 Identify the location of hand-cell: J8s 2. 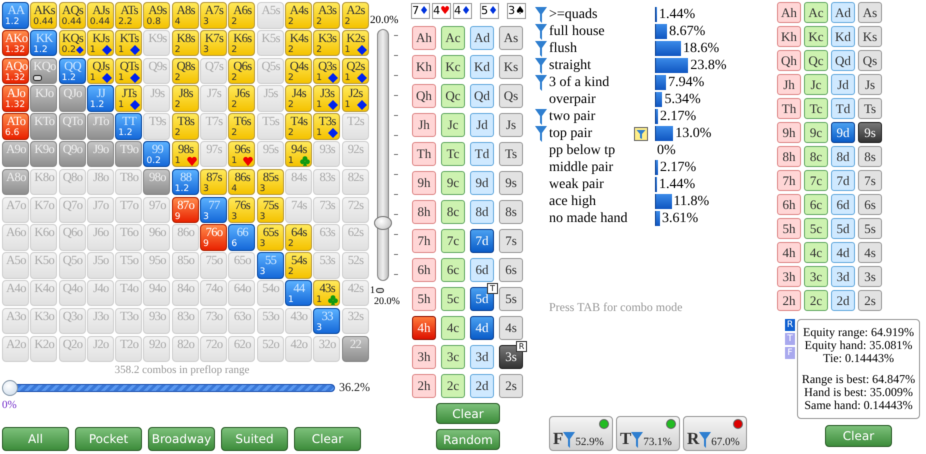
(185, 98).